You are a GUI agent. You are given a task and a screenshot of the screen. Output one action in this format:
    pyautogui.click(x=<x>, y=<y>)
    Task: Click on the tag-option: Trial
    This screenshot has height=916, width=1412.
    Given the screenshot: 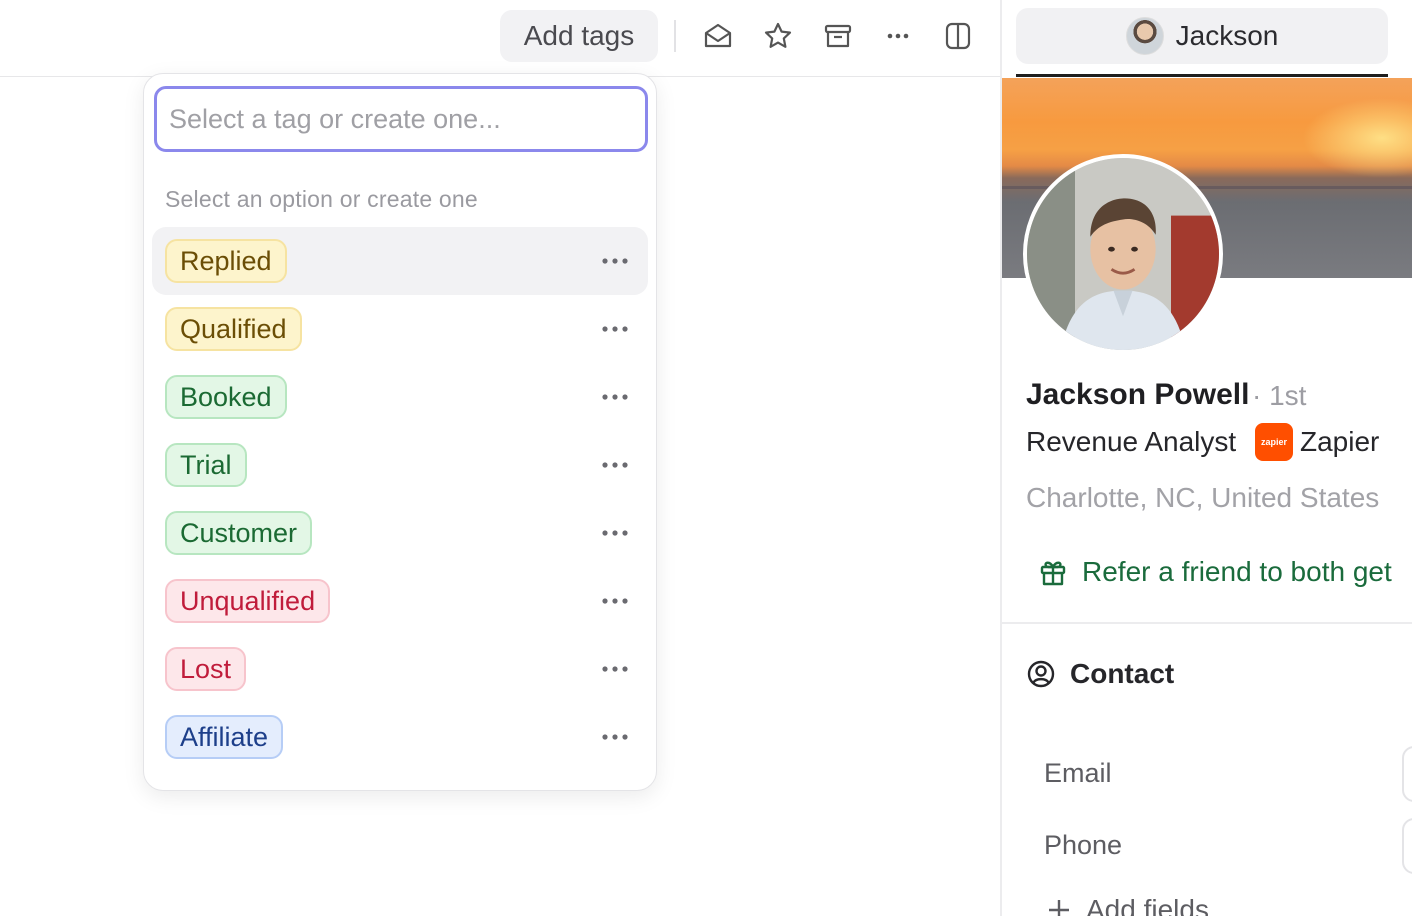 What is the action you would take?
    pyautogui.click(x=400, y=465)
    